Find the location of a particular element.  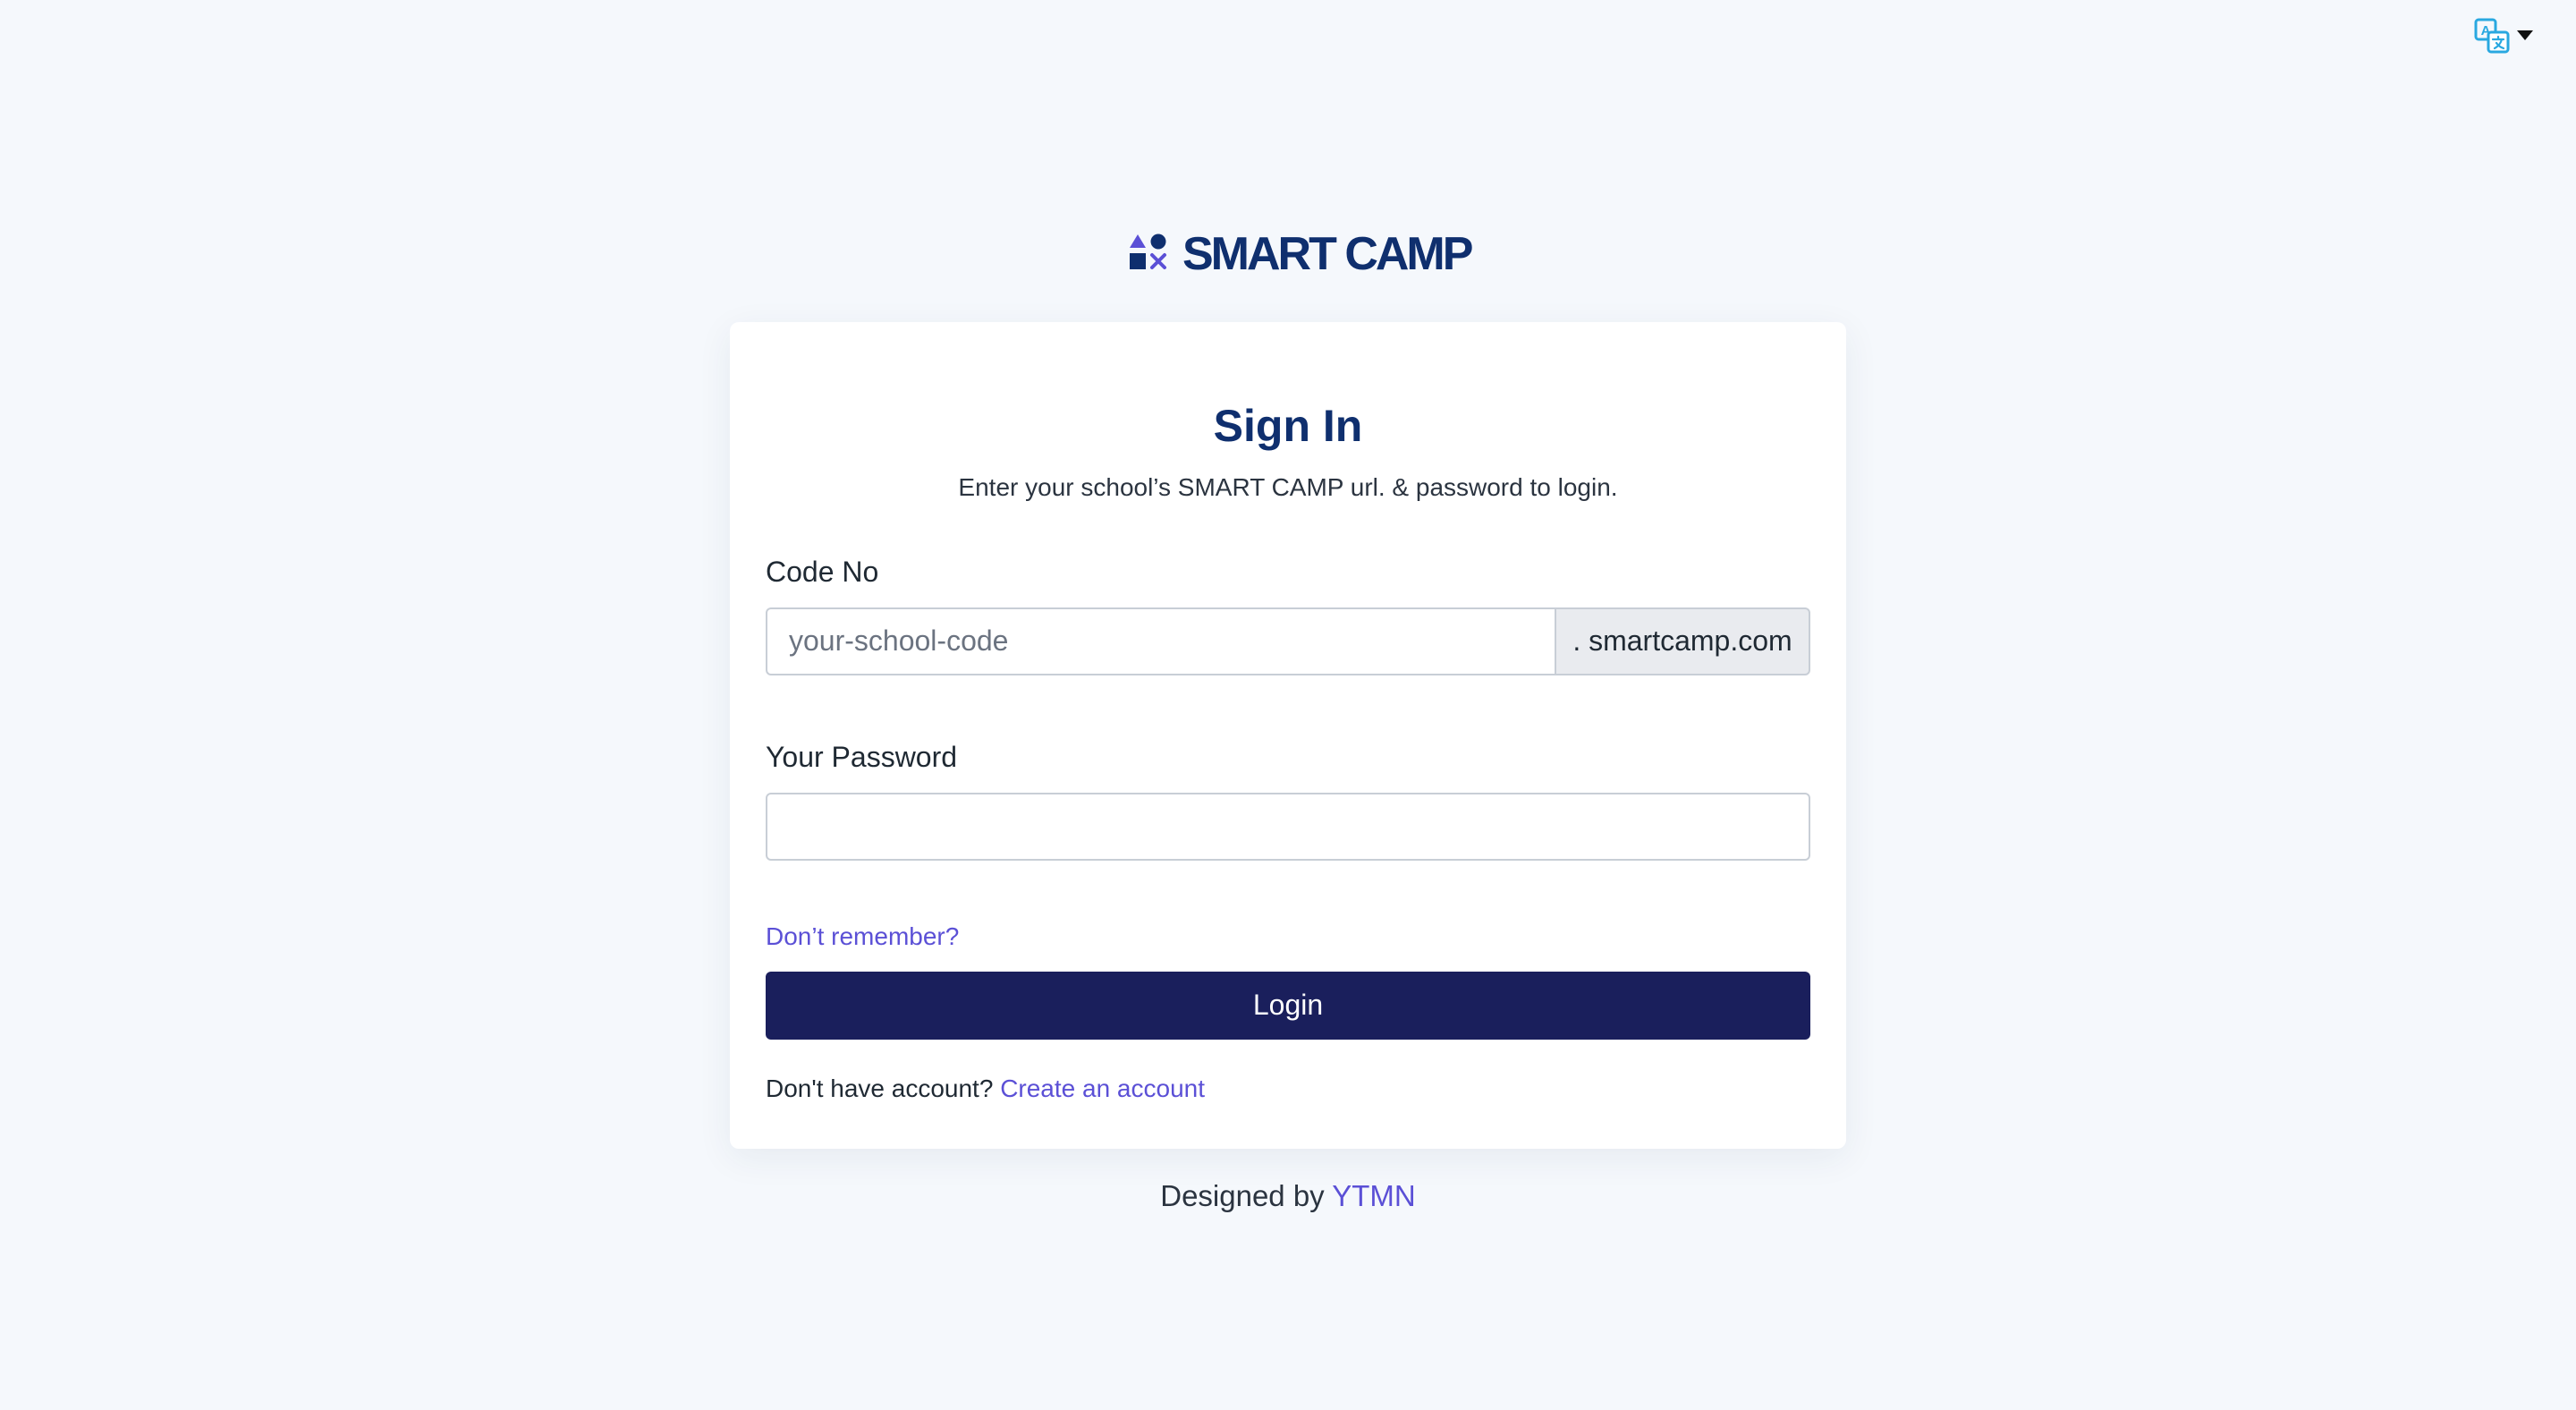

no-account-text: Don't have account? is located at coordinates (883, 1088).